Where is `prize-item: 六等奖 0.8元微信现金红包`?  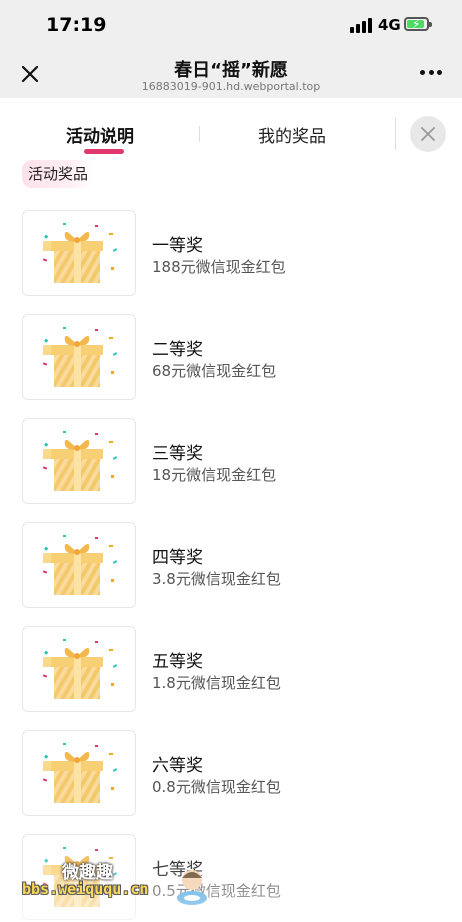
prize-item: 六等奖 0.8元微信现金红包 is located at coordinates (232, 774).